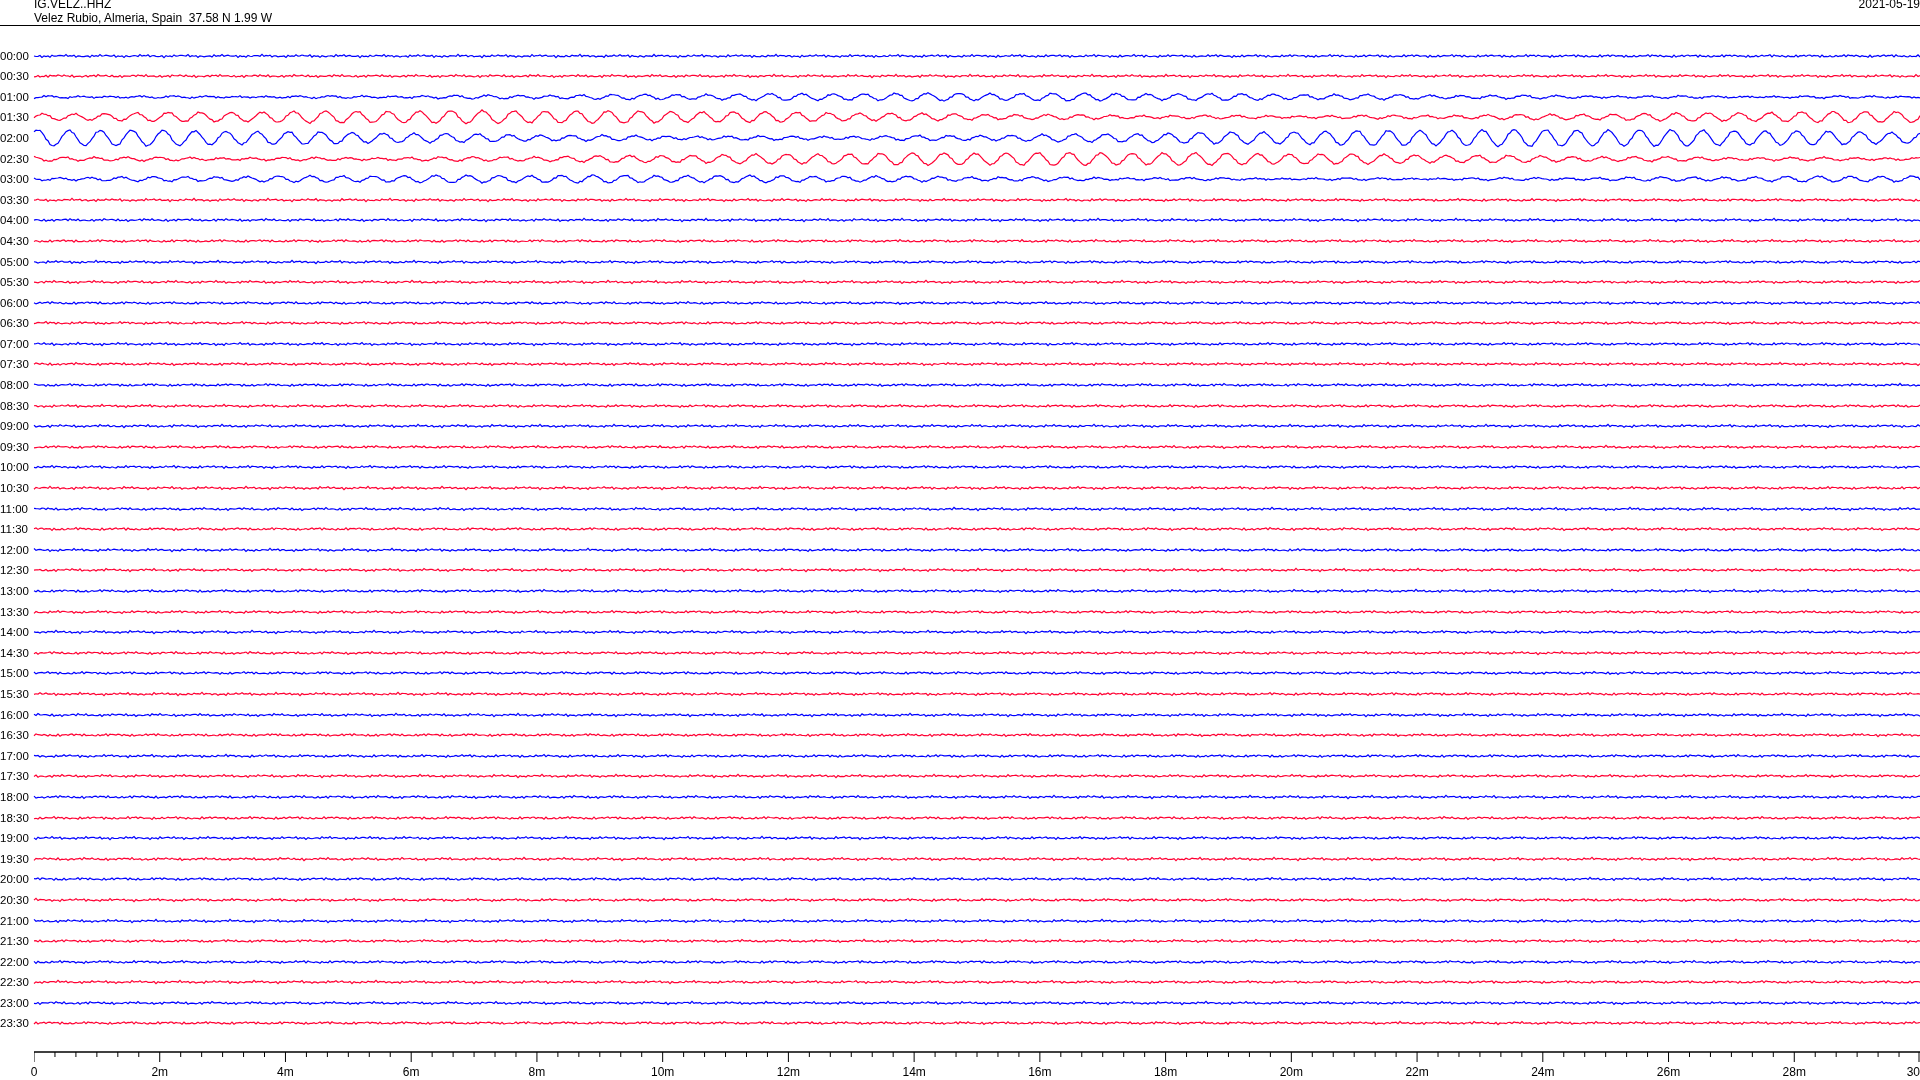  Describe the element at coordinates (1913, 1071) in the screenshot. I see `axis-tick-label: 30` at that location.